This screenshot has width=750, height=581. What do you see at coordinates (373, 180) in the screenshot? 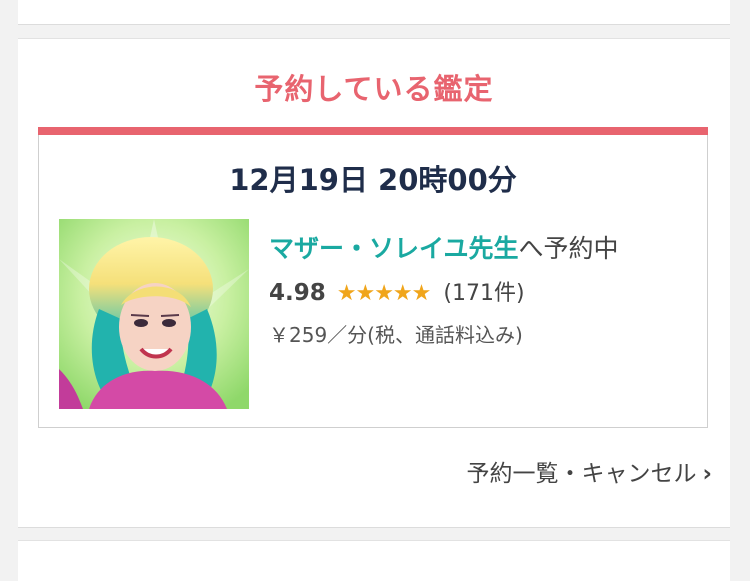
I see `booking-date: 12月19日 20時00分` at bounding box center [373, 180].